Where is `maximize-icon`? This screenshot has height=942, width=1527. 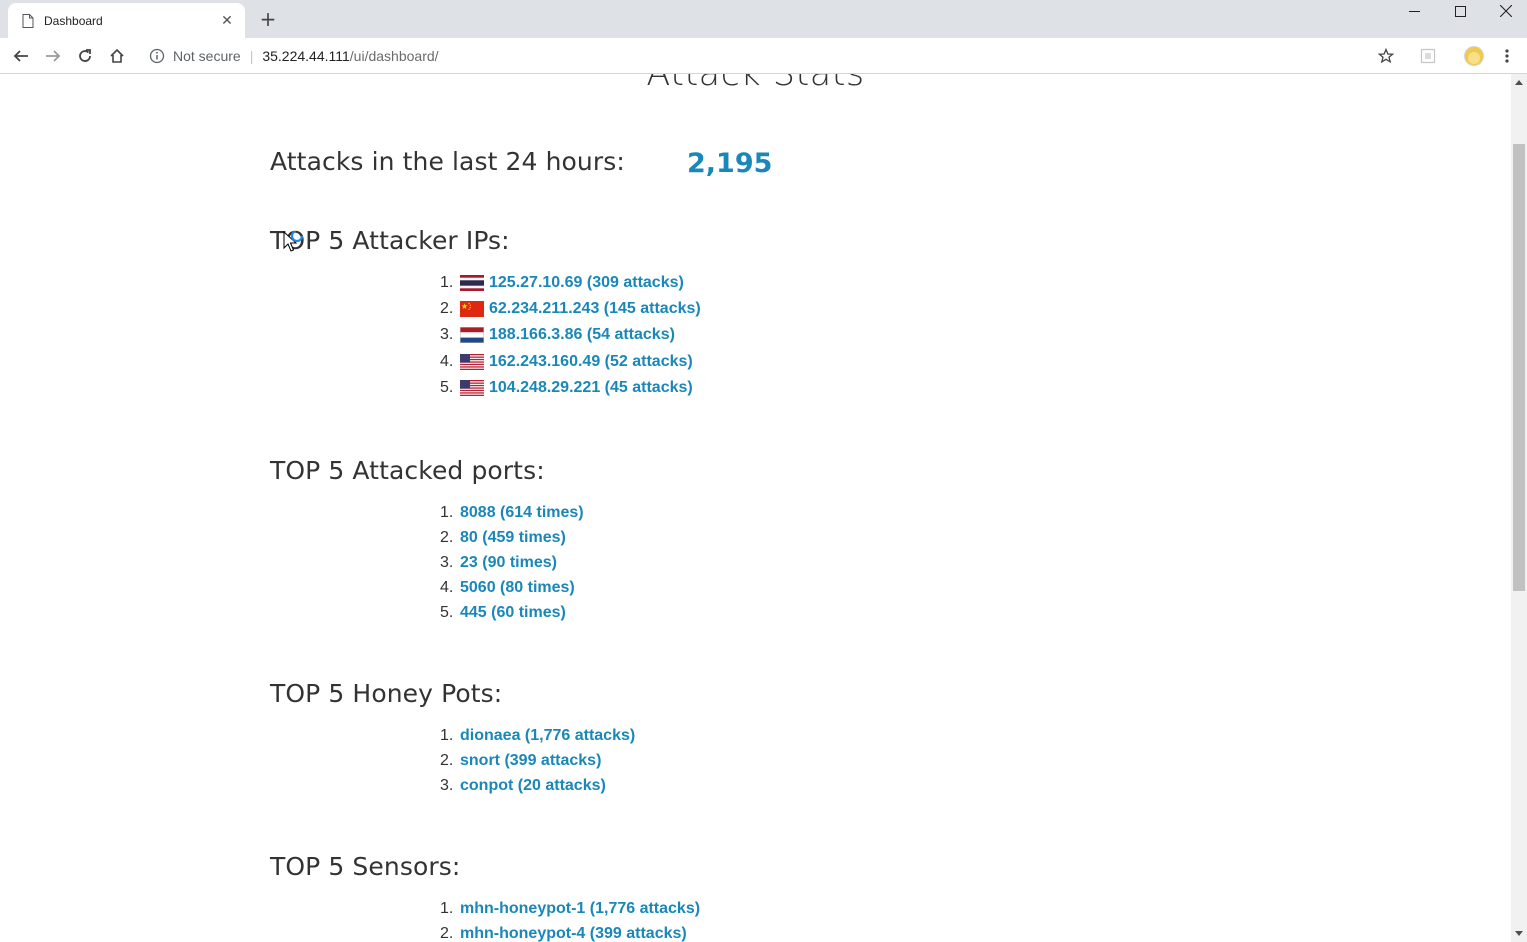 maximize-icon is located at coordinates (1460, 11).